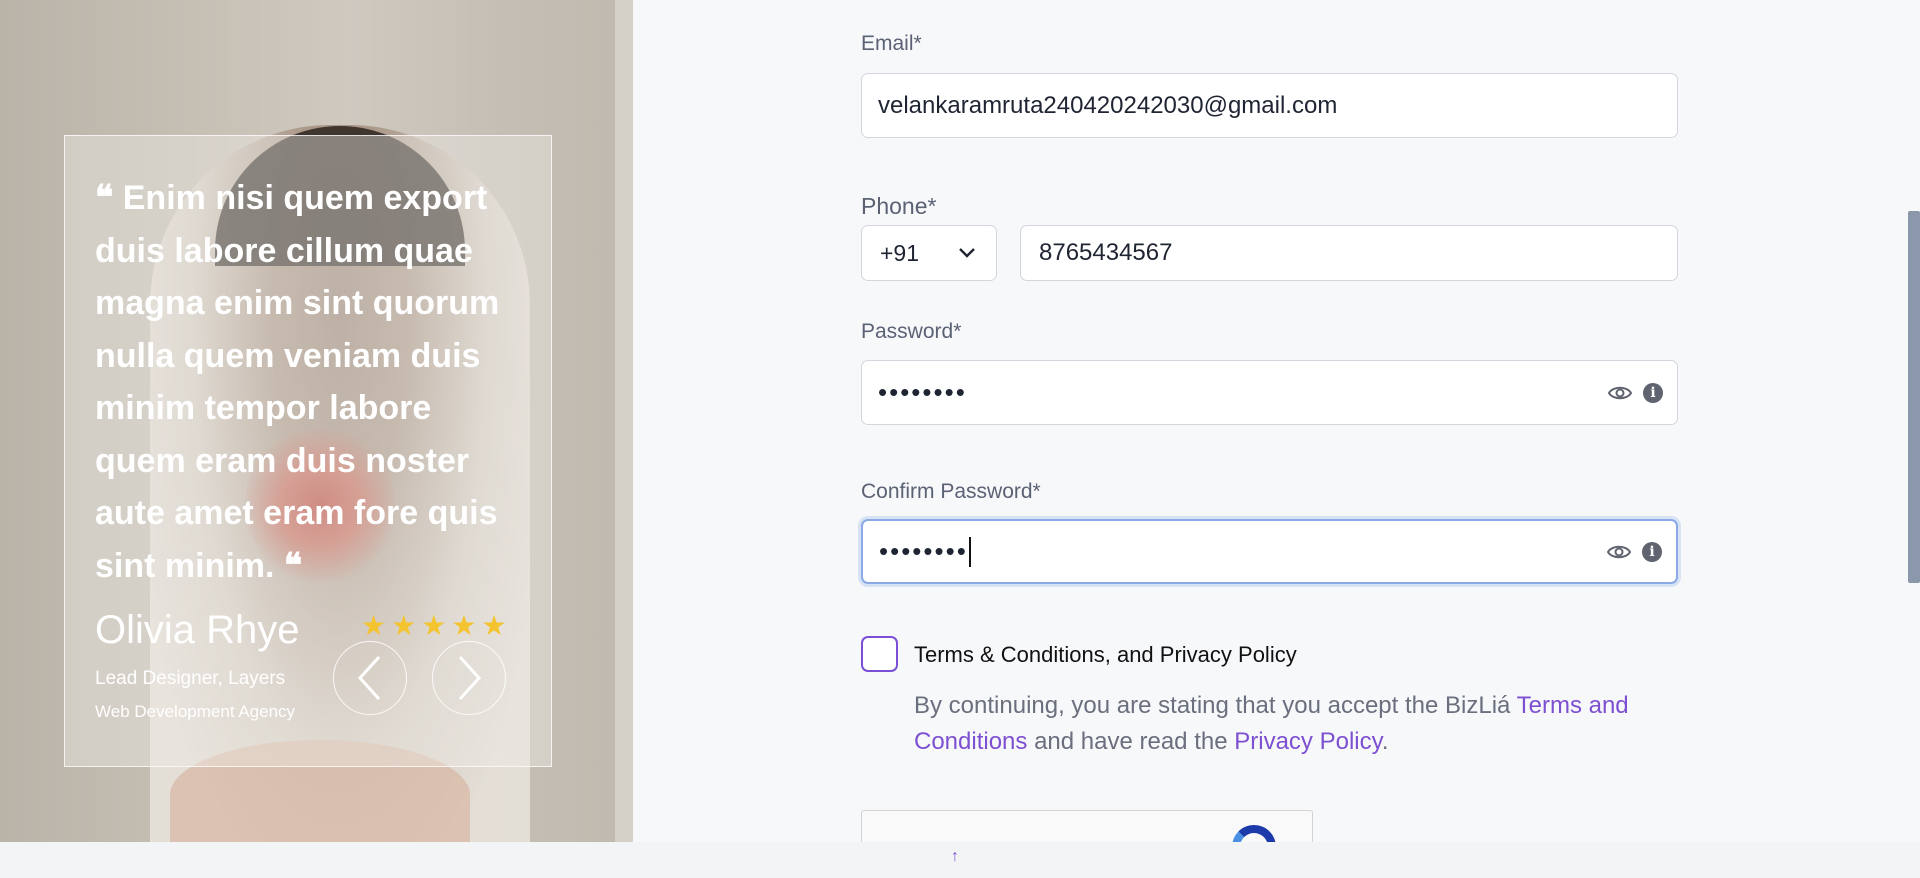  Describe the element at coordinates (1106, 252) in the screenshot. I see `phone-value: 8765434567` at that location.